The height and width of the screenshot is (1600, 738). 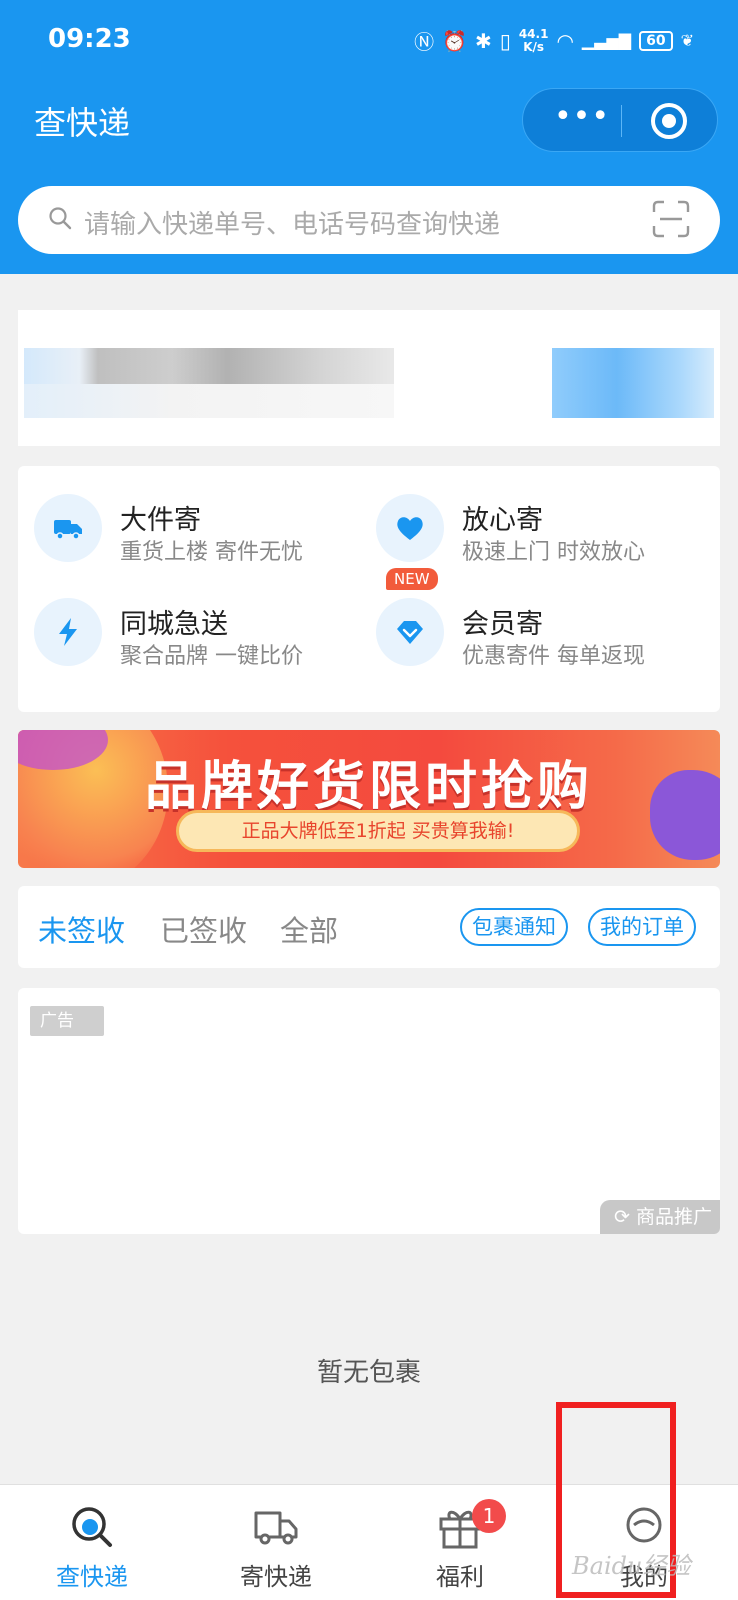 I want to click on link-icon: ⟳, so click(x=625, y=1217).